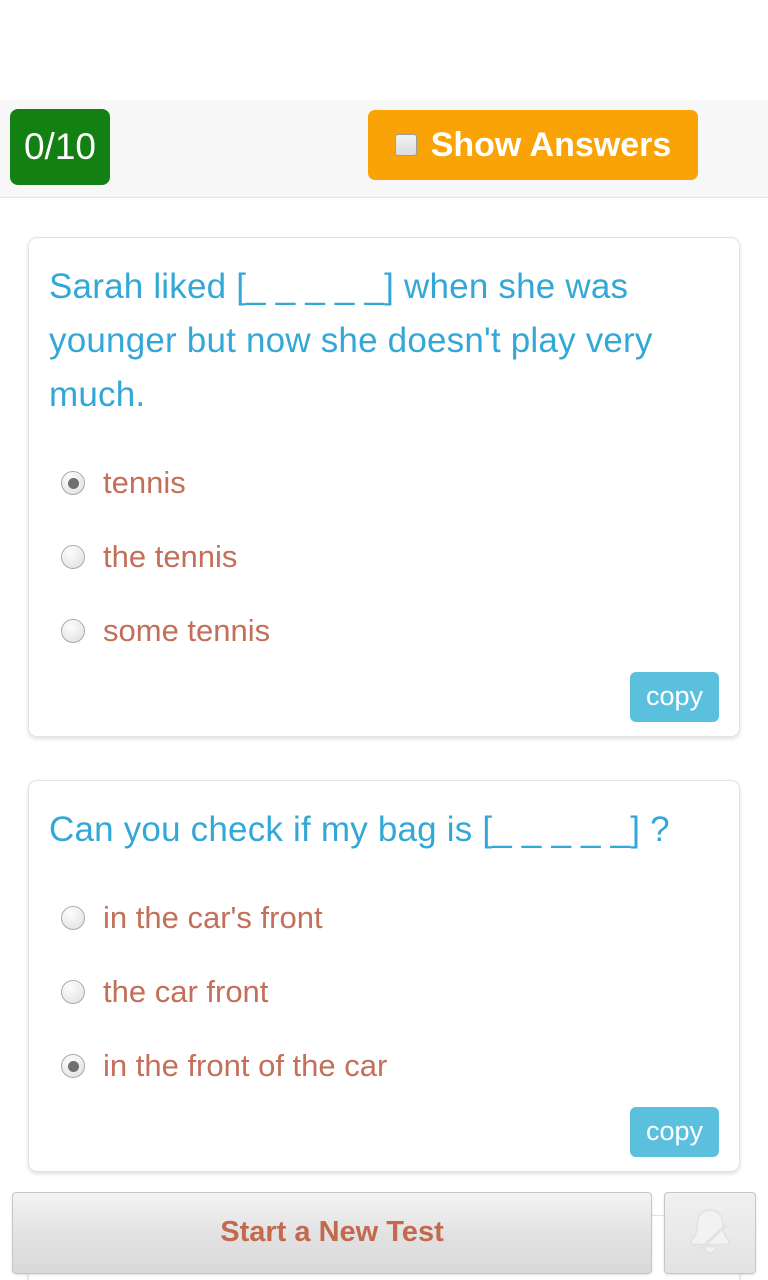 The image size is (768, 1280). I want to click on checkbox-unchecked-icon, so click(405, 145).